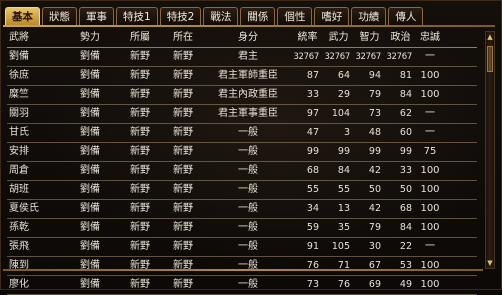 The width and height of the screenshot is (502, 295). What do you see at coordinates (490, 59) in the screenshot?
I see `scroll-thumb` at bounding box center [490, 59].